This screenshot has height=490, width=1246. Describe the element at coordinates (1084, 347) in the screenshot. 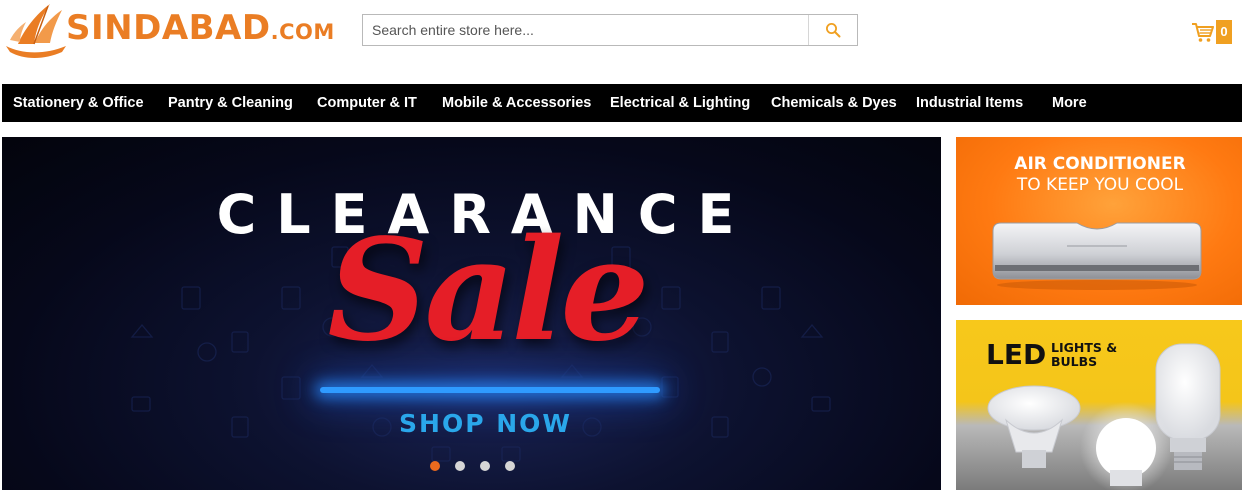

I see `led-banner-subtitle-line1: LIGHTS &` at that location.